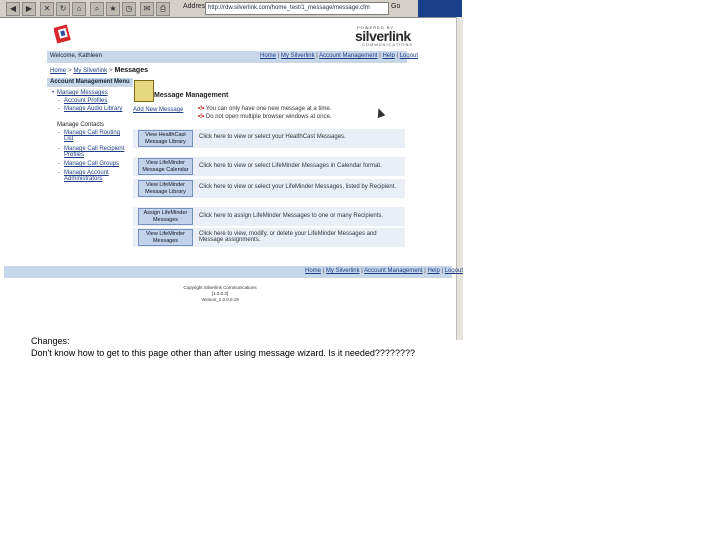 The height and width of the screenshot is (540, 720). What do you see at coordinates (129, 9) in the screenshot?
I see `history-icon: ◷` at bounding box center [129, 9].